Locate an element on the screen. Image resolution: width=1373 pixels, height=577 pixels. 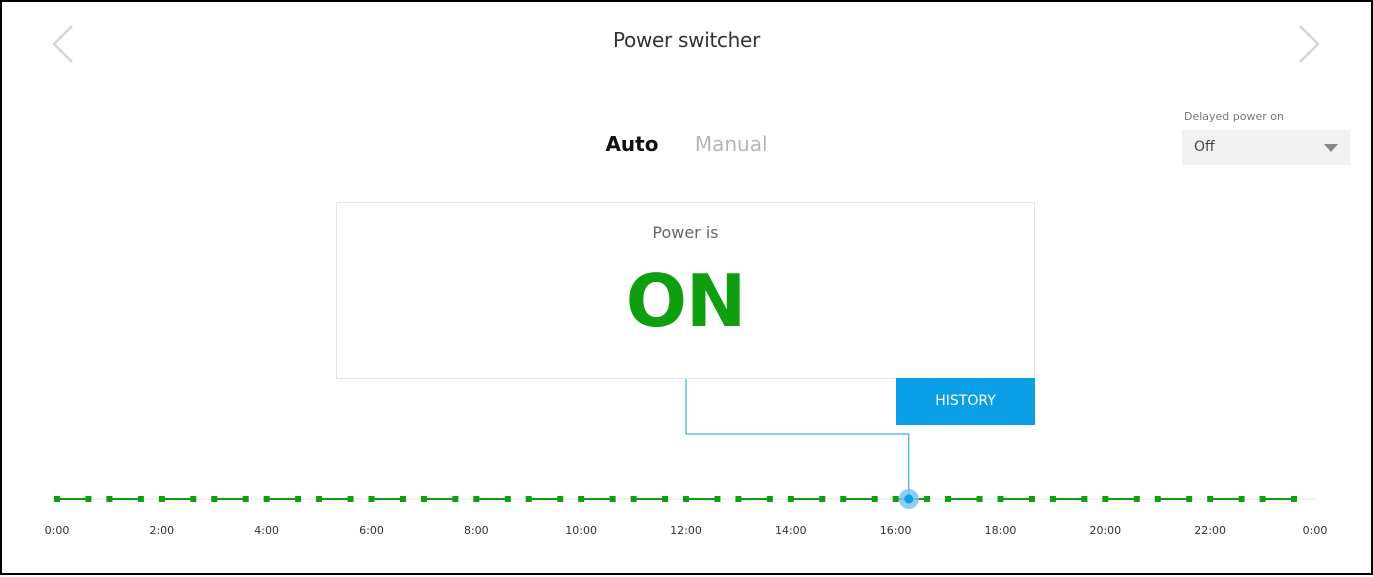
timeline-tick-label: 8:00 is located at coordinates (476, 530).